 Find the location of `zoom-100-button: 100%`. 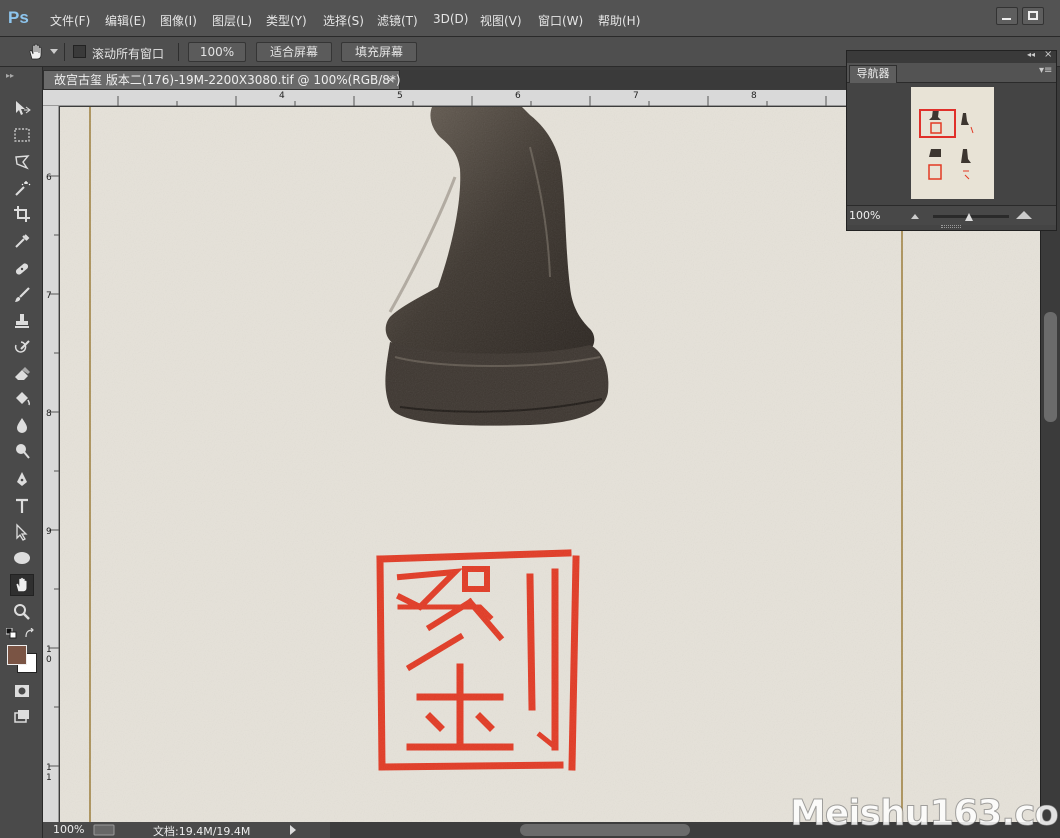

zoom-100-button: 100% is located at coordinates (217, 52).